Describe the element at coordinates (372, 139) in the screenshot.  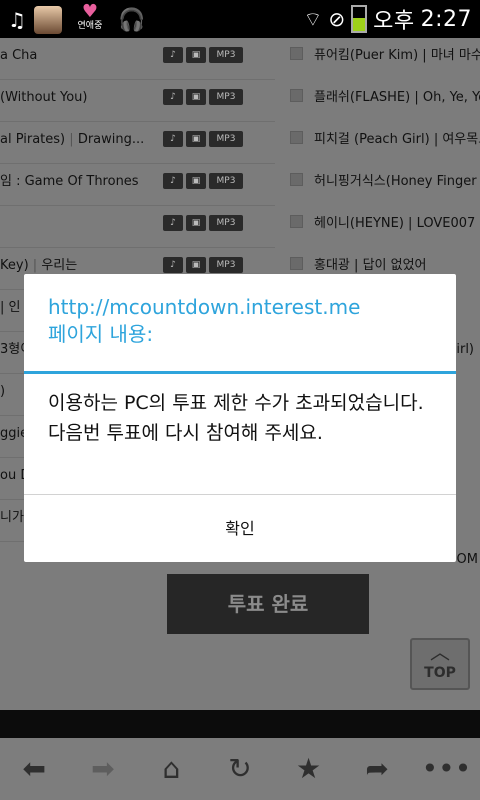
I see `artist-name: 피치걸 (Peach Girl)` at that location.